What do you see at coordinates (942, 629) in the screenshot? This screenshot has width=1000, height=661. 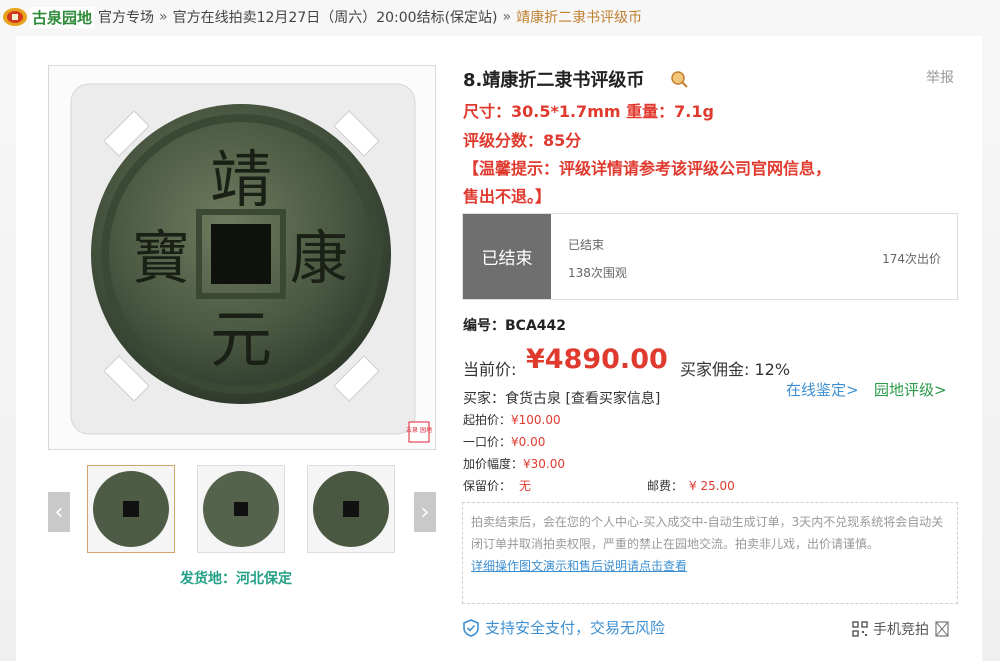 I see `expand-icon` at bounding box center [942, 629].